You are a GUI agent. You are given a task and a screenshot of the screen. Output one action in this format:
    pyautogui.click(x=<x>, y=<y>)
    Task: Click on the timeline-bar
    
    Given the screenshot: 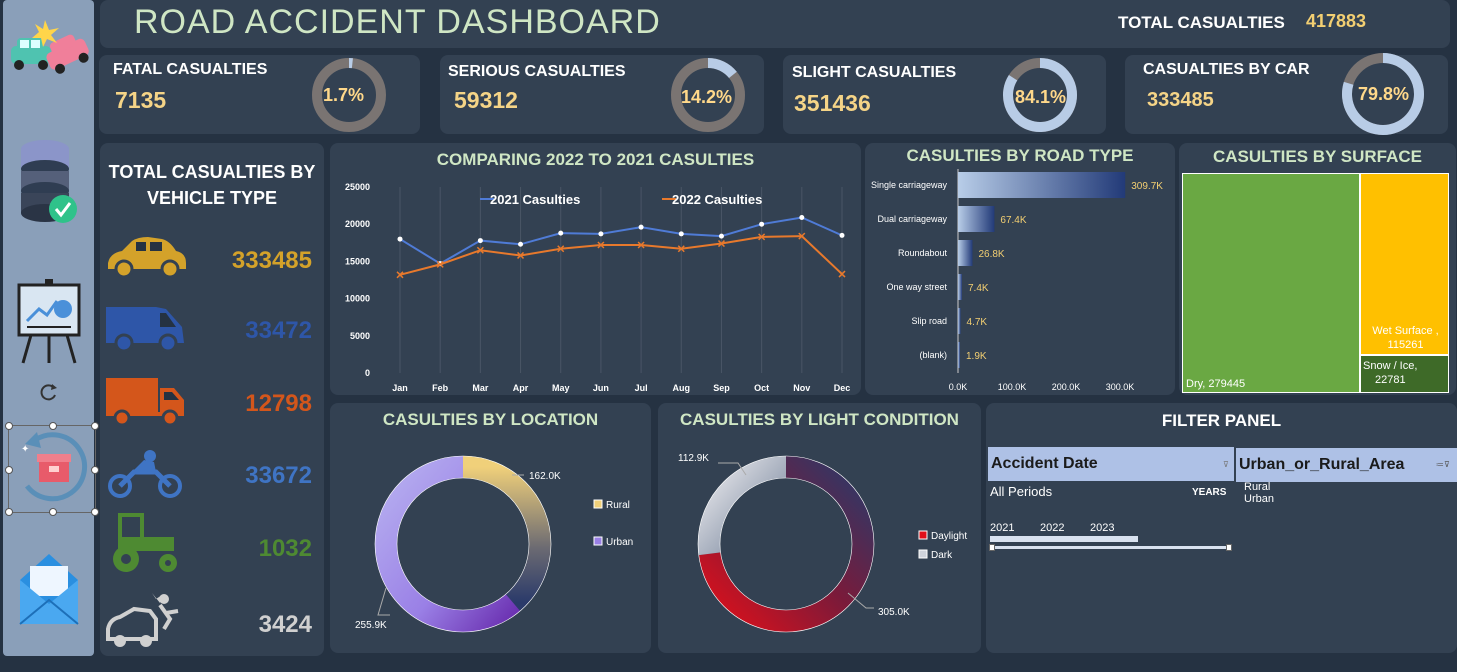 What is the action you would take?
    pyautogui.click(x=1064, y=539)
    